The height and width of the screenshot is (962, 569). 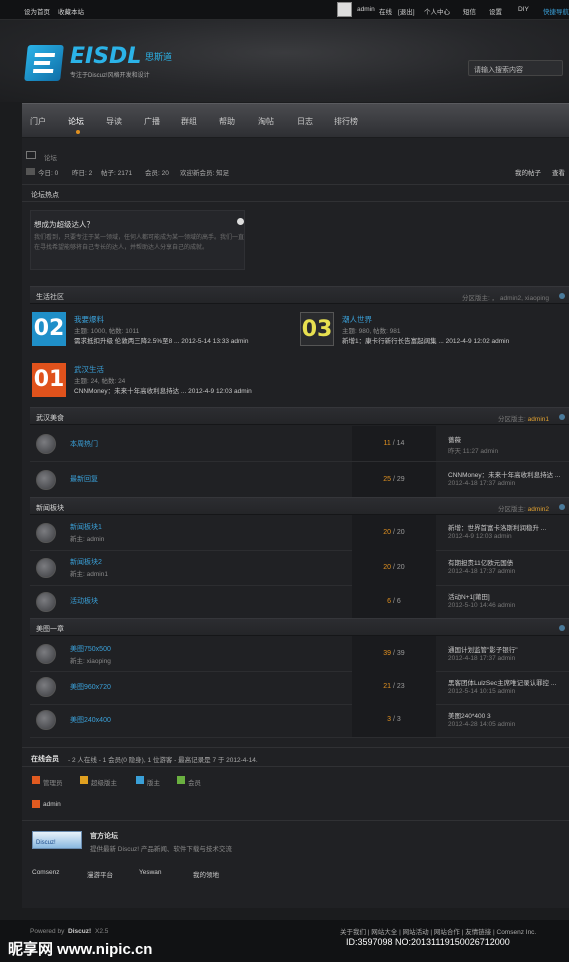 I want to click on forum-icon-01: 01, so click(x=49, y=380).